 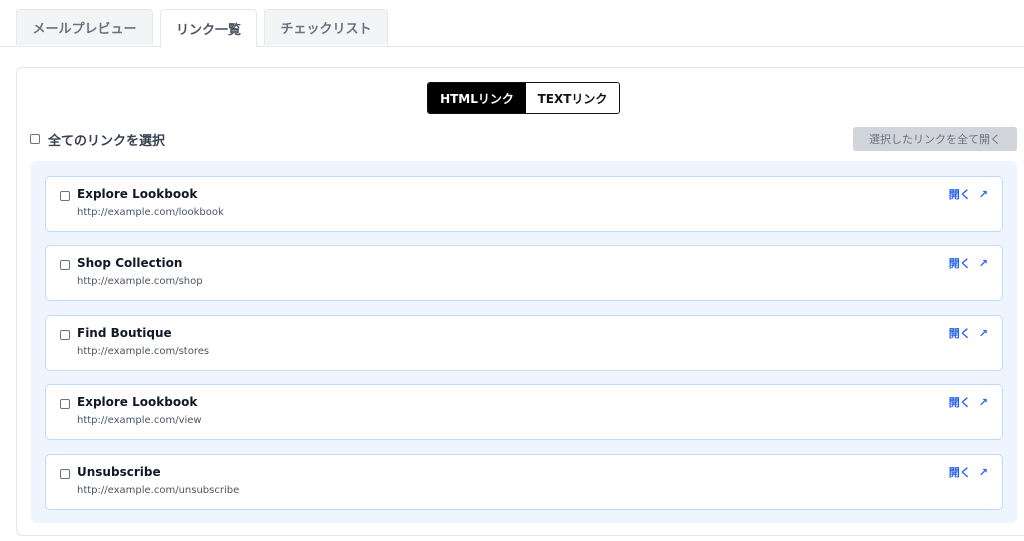 What do you see at coordinates (143, 351) in the screenshot?
I see `link-url: http://example.com/stores` at bounding box center [143, 351].